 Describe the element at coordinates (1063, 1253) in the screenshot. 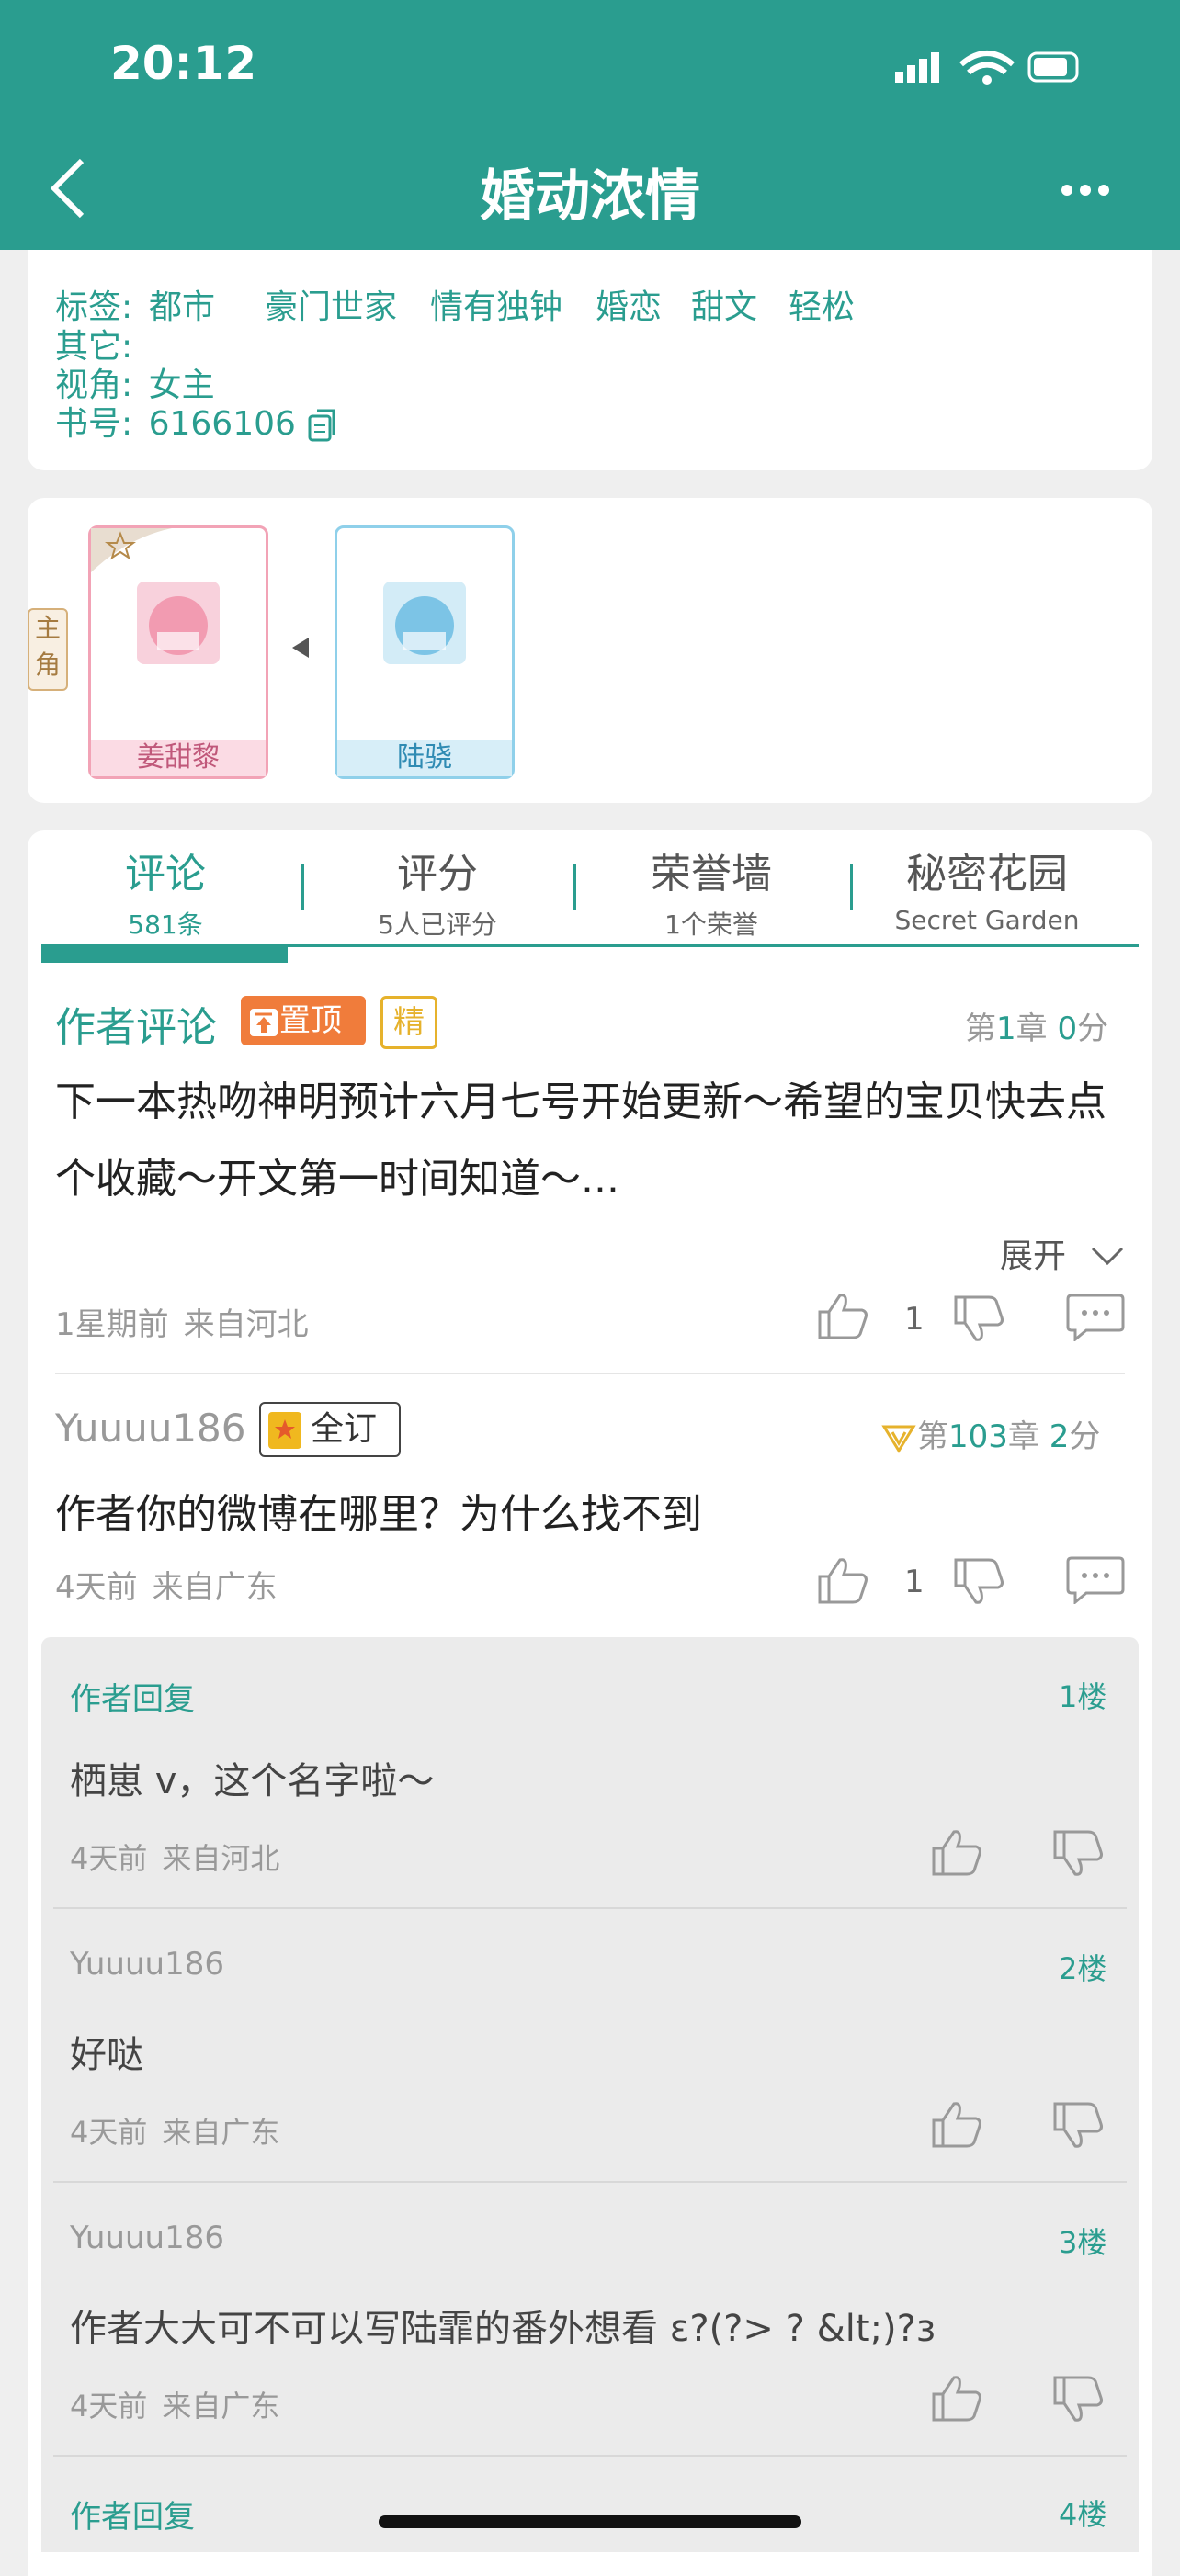

I see `expand-button: 展开` at that location.